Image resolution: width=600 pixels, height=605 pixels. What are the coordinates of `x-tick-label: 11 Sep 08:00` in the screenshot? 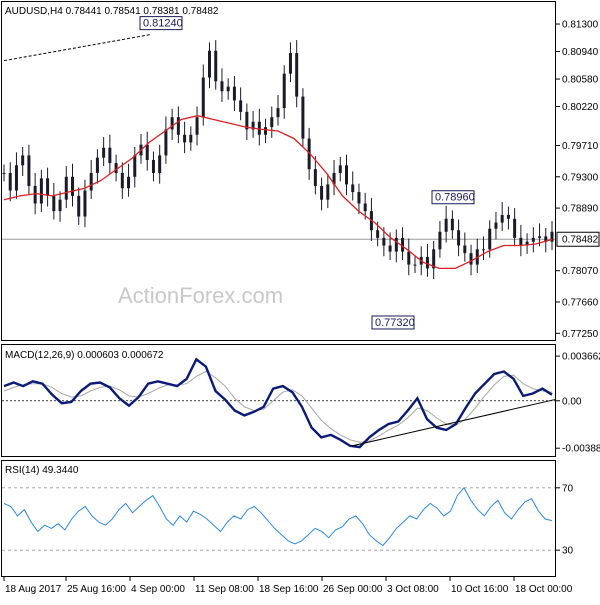 It's located at (224, 589).